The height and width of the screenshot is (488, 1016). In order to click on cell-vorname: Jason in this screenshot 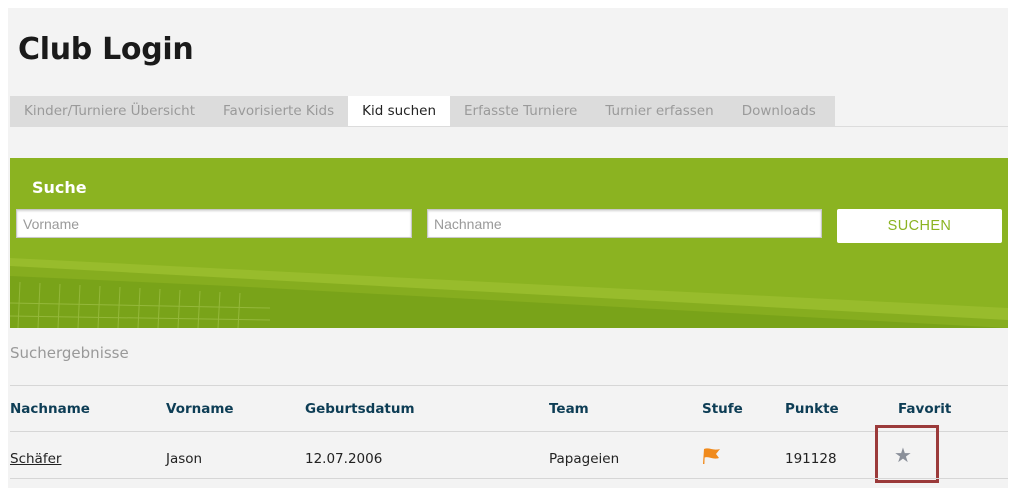, I will do `click(184, 459)`.